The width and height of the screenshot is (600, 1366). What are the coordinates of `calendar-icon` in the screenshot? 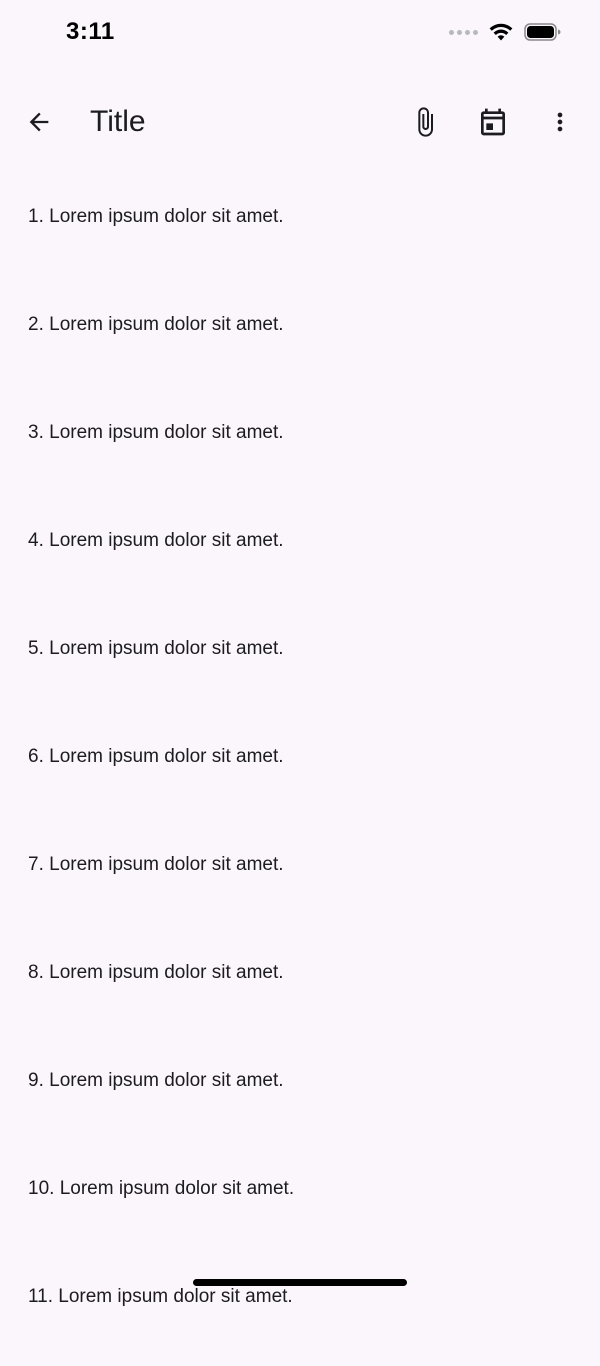 It's located at (493, 122).